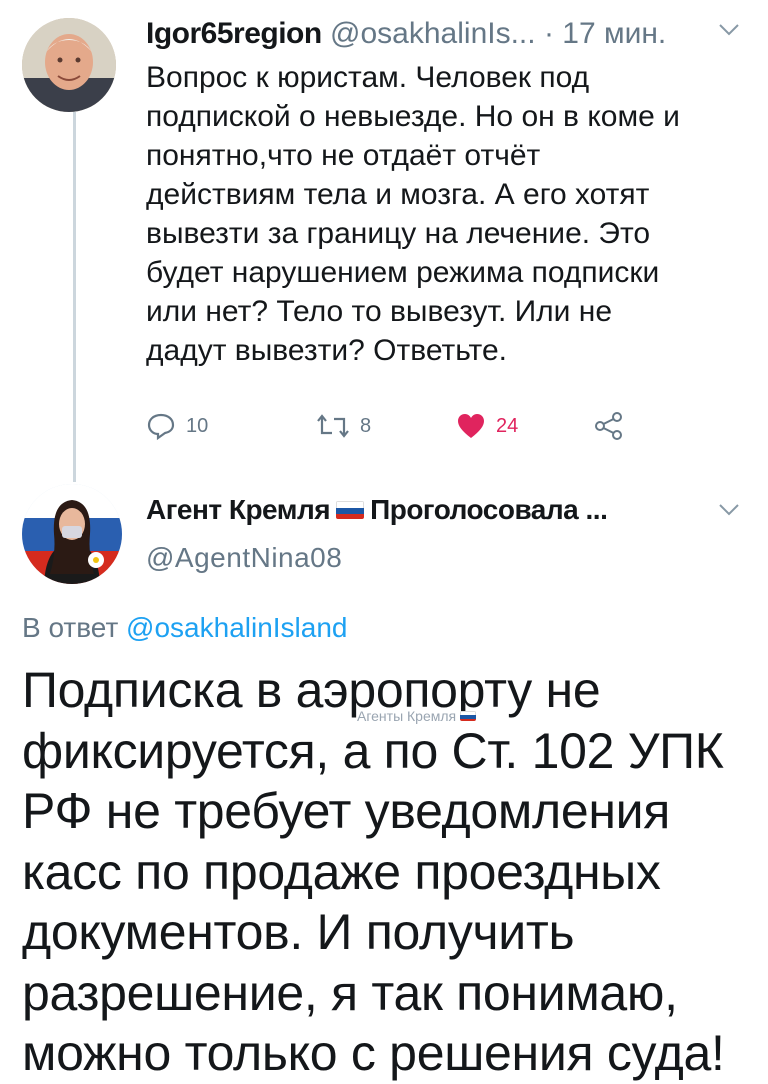 This screenshot has height=1084, width=768. What do you see at coordinates (236, 627) in the screenshot?
I see `mention-link: @osakhalinIsland` at bounding box center [236, 627].